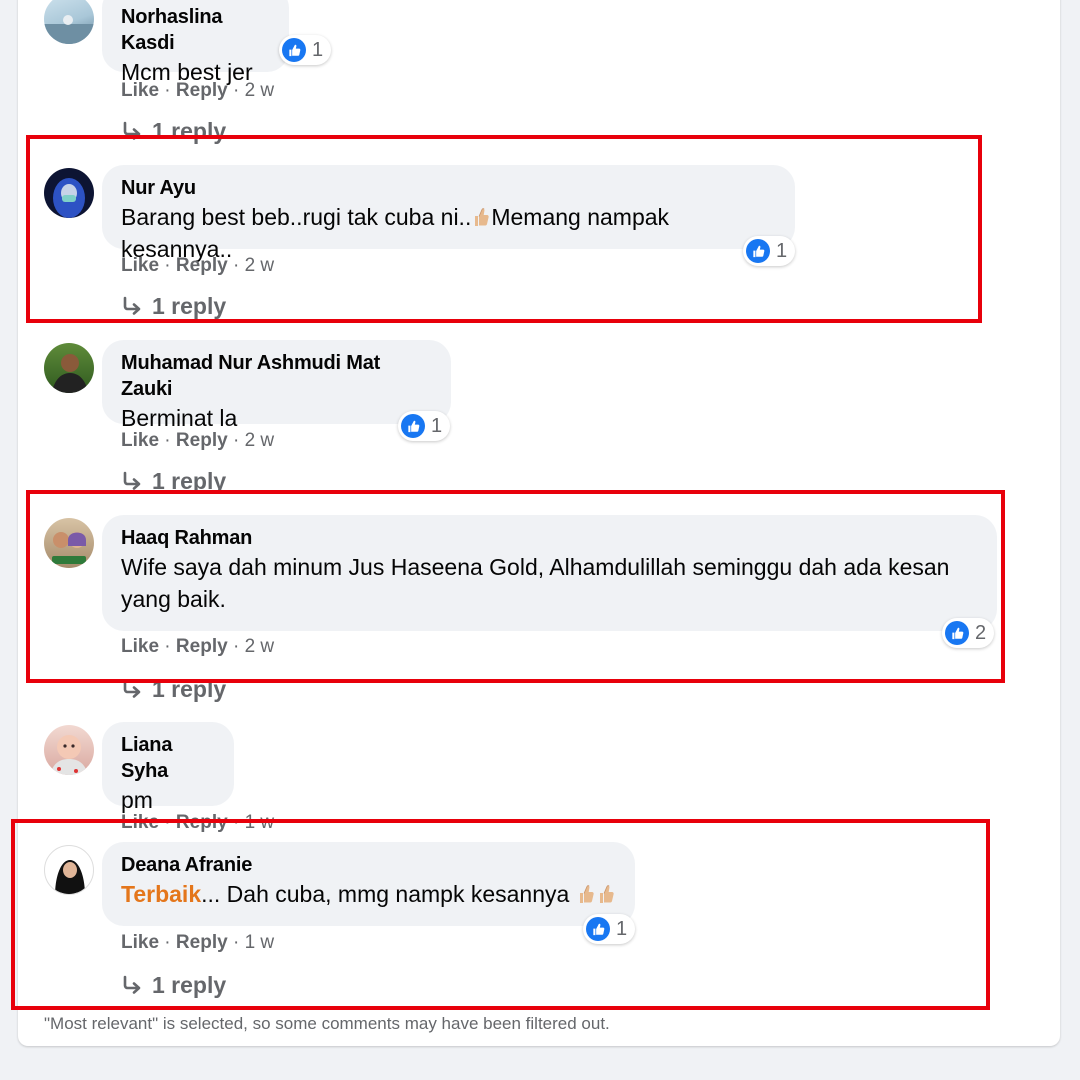 This screenshot has width=1080, height=1080. I want to click on reaction-count: 2, so click(968, 633).